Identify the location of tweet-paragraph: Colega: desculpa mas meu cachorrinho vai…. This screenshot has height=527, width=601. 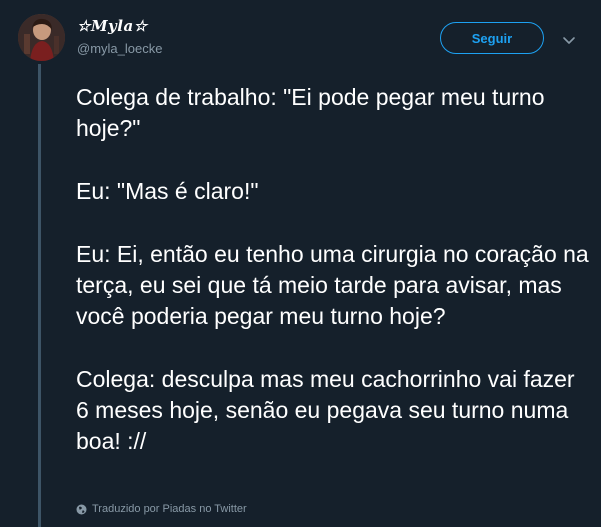
(325, 410).